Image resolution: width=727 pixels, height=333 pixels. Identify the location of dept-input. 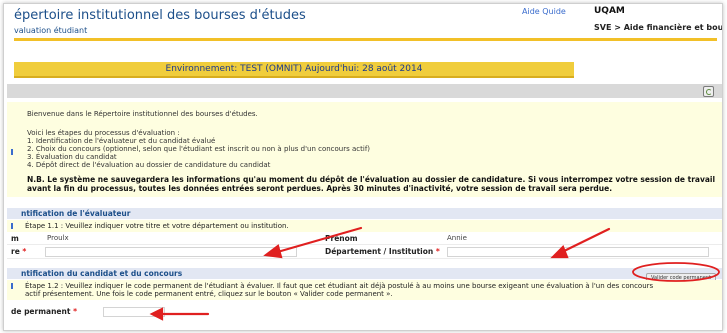
(578, 252).